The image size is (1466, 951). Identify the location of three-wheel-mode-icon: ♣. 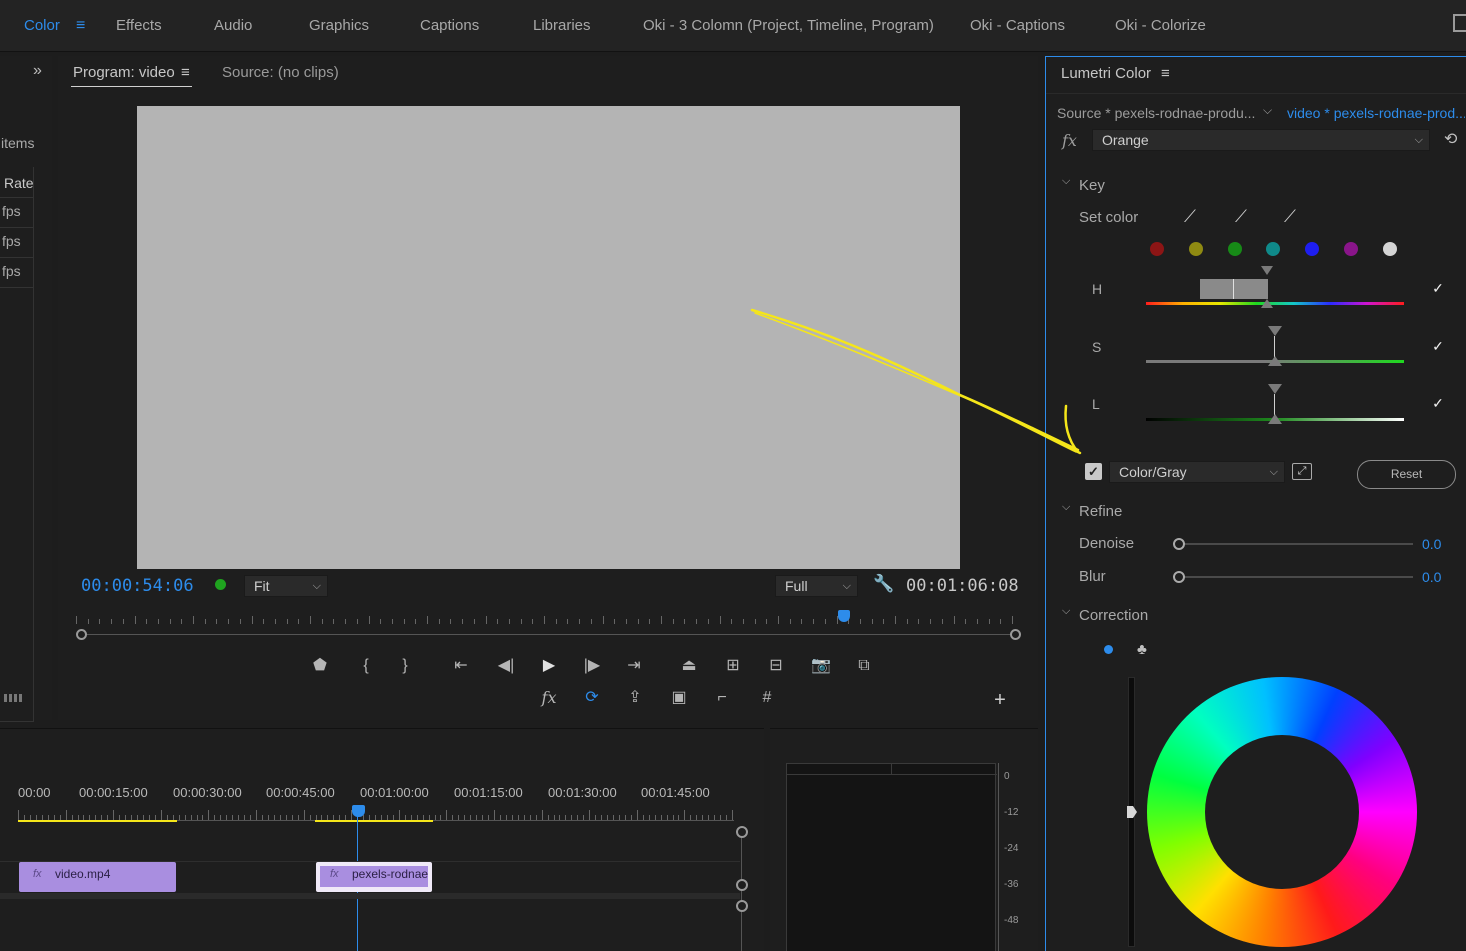
(1142, 649).